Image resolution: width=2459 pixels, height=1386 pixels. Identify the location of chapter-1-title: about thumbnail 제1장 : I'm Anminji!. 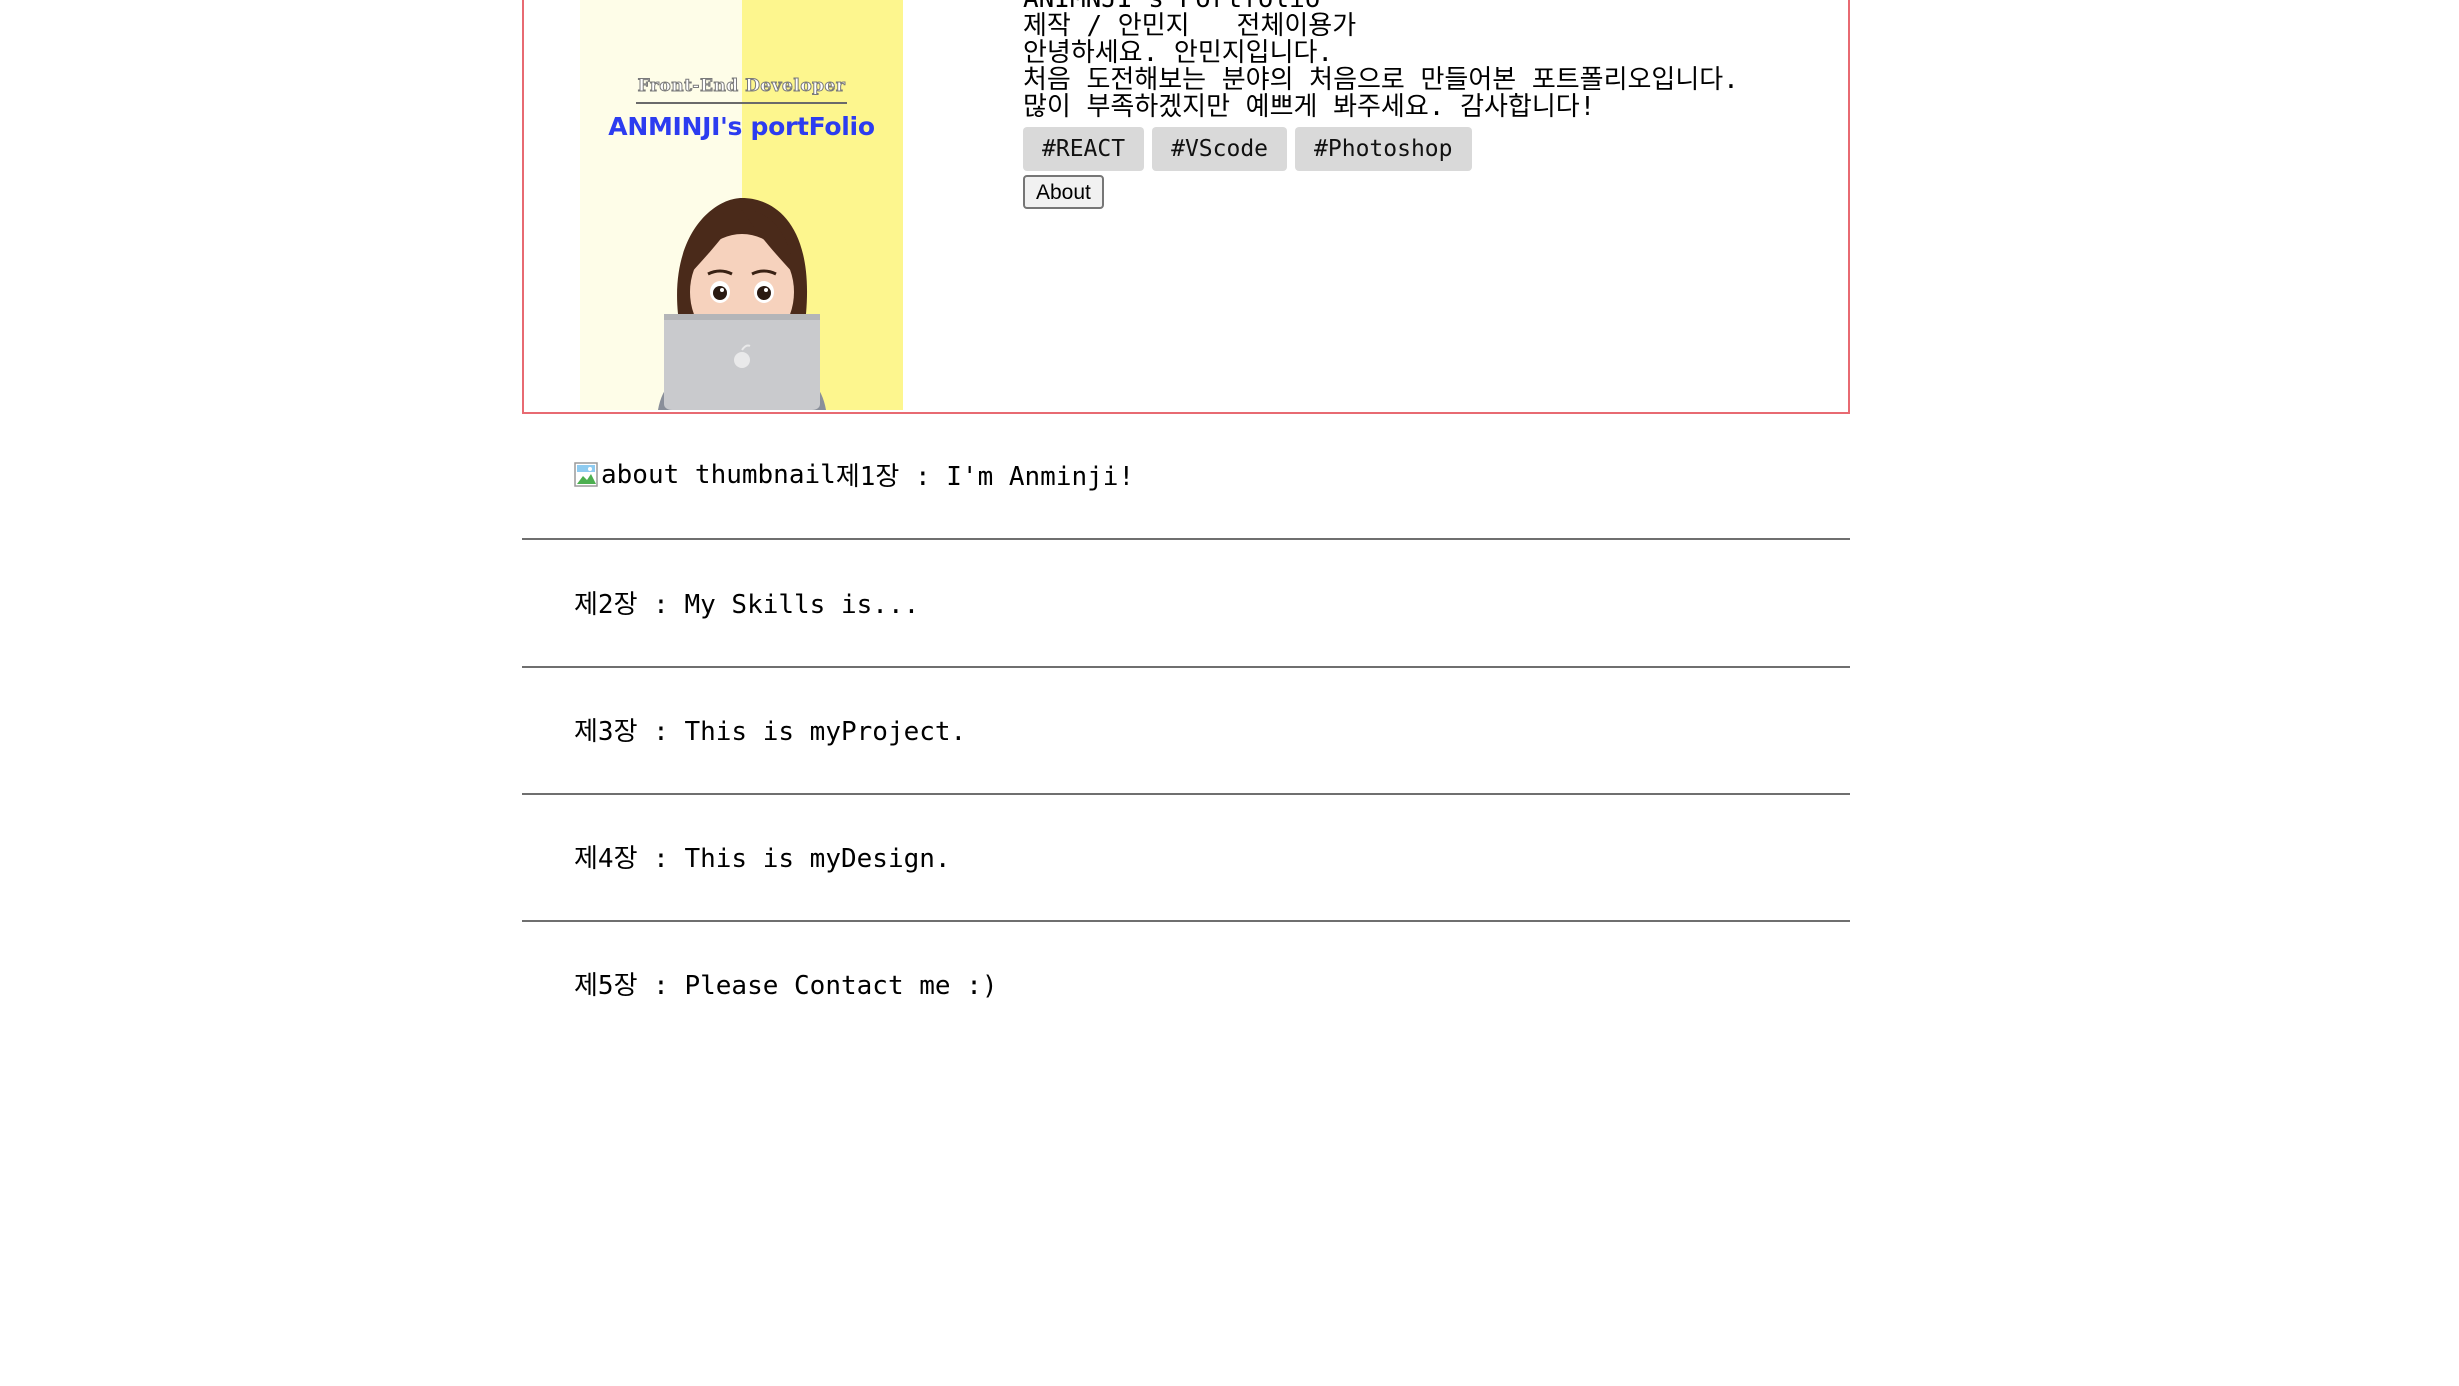
(854, 474).